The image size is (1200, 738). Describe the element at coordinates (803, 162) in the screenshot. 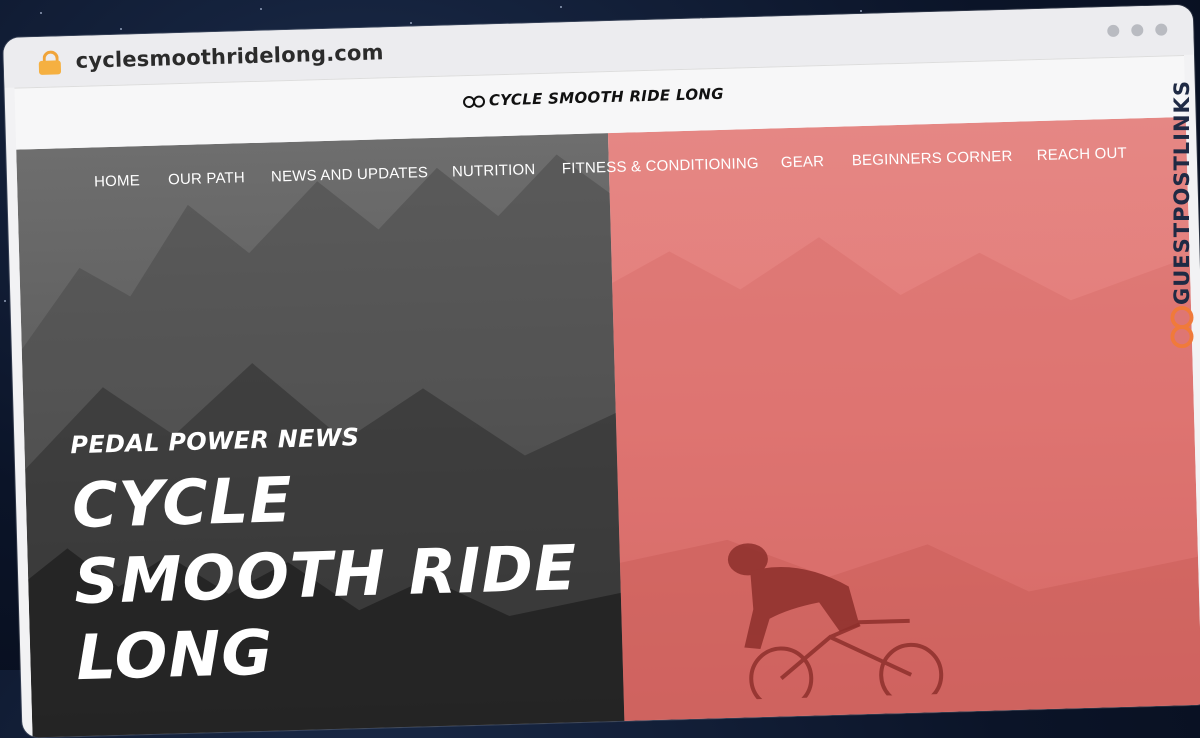

I see `nav-item-gear: GEAR` at that location.